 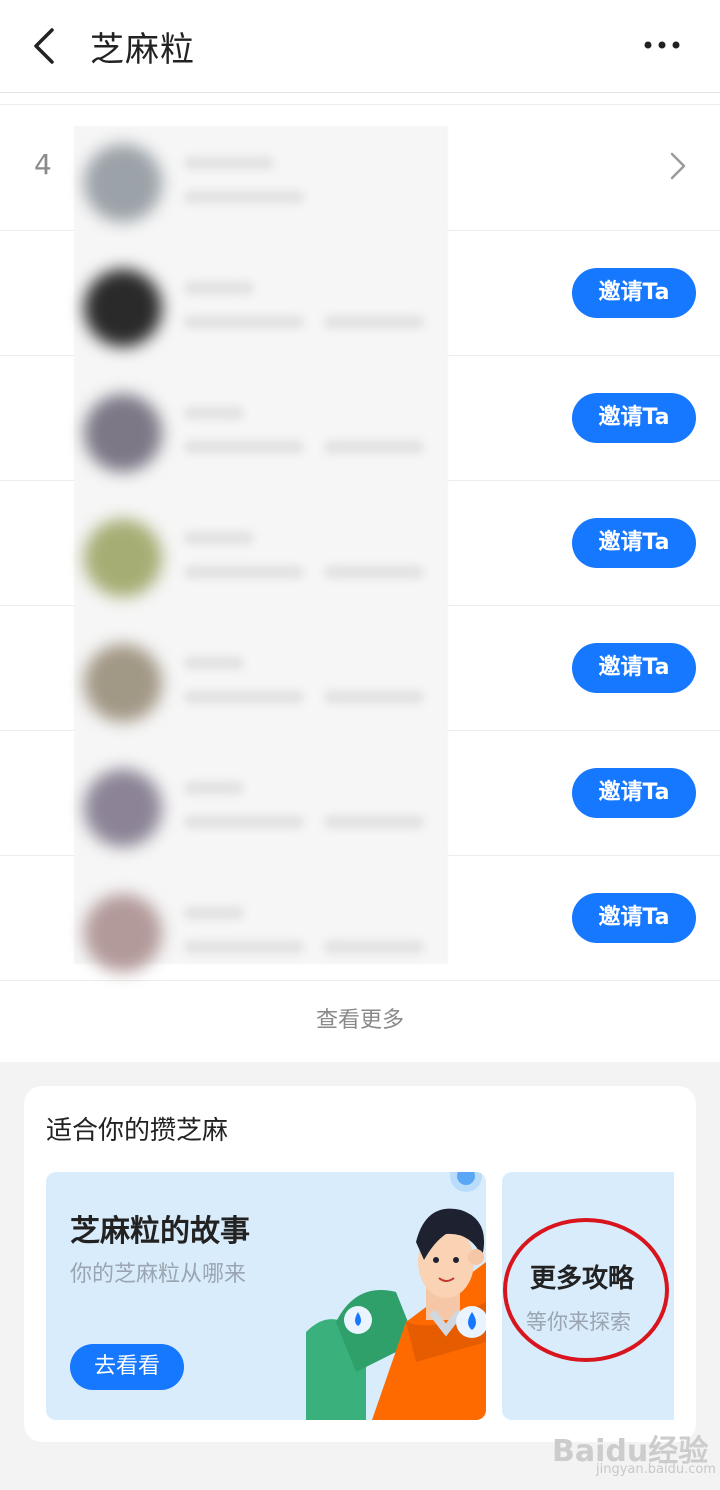 What do you see at coordinates (142, 50) in the screenshot?
I see `page-title: 芝麻粒` at bounding box center [142, 50].